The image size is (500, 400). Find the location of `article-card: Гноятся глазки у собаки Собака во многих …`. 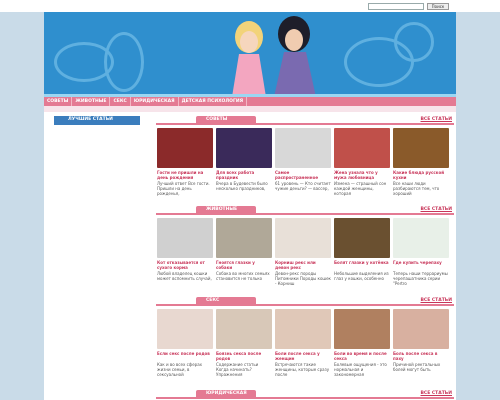

article-card: Гноятся глазки у собаки Собака во многих … is located at coordinates (244, 259).